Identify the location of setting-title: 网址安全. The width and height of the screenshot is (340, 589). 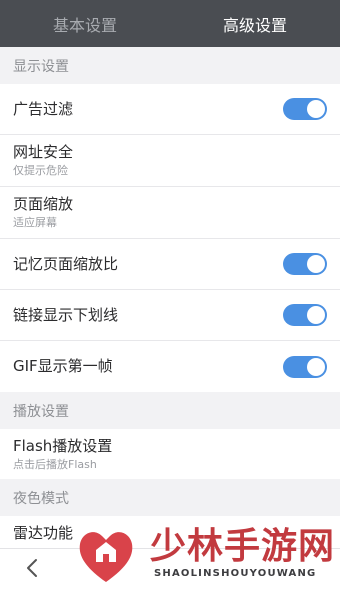
(43, 152).